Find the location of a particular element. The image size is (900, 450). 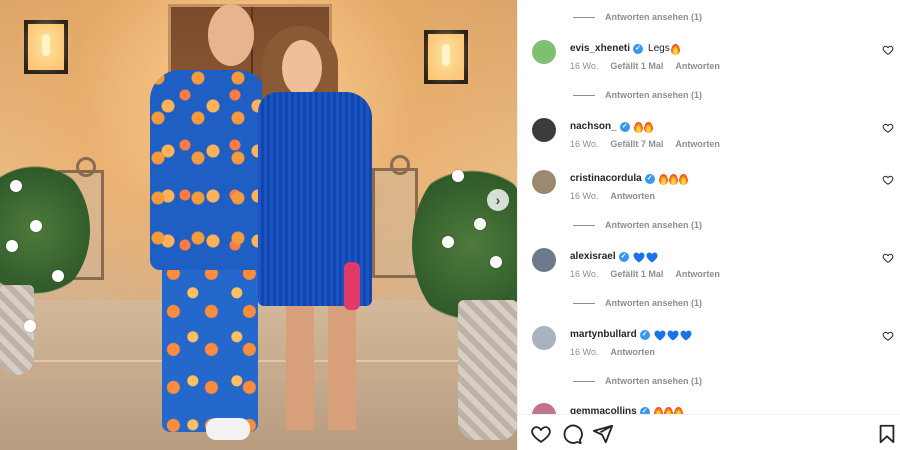

bookmark-icon is located at coordinates (887, 434).